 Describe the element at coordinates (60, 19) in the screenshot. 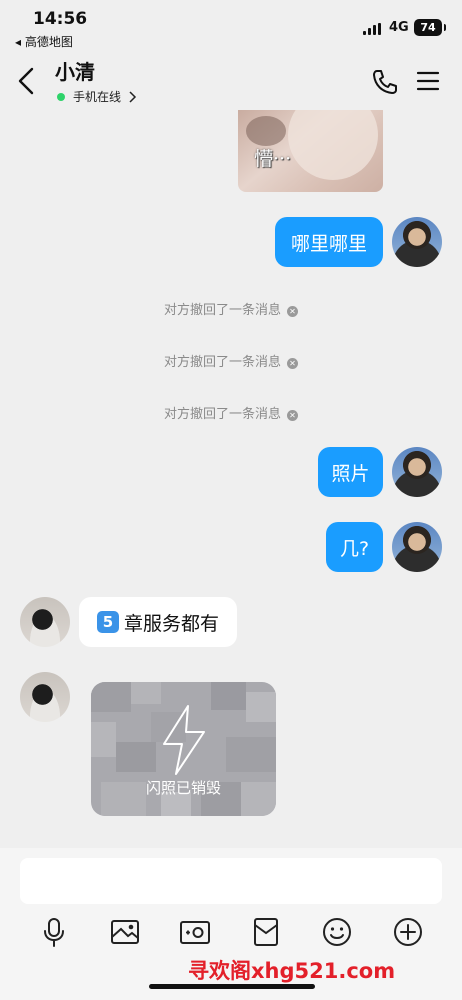

I see `status-time: 14:56` at that location.